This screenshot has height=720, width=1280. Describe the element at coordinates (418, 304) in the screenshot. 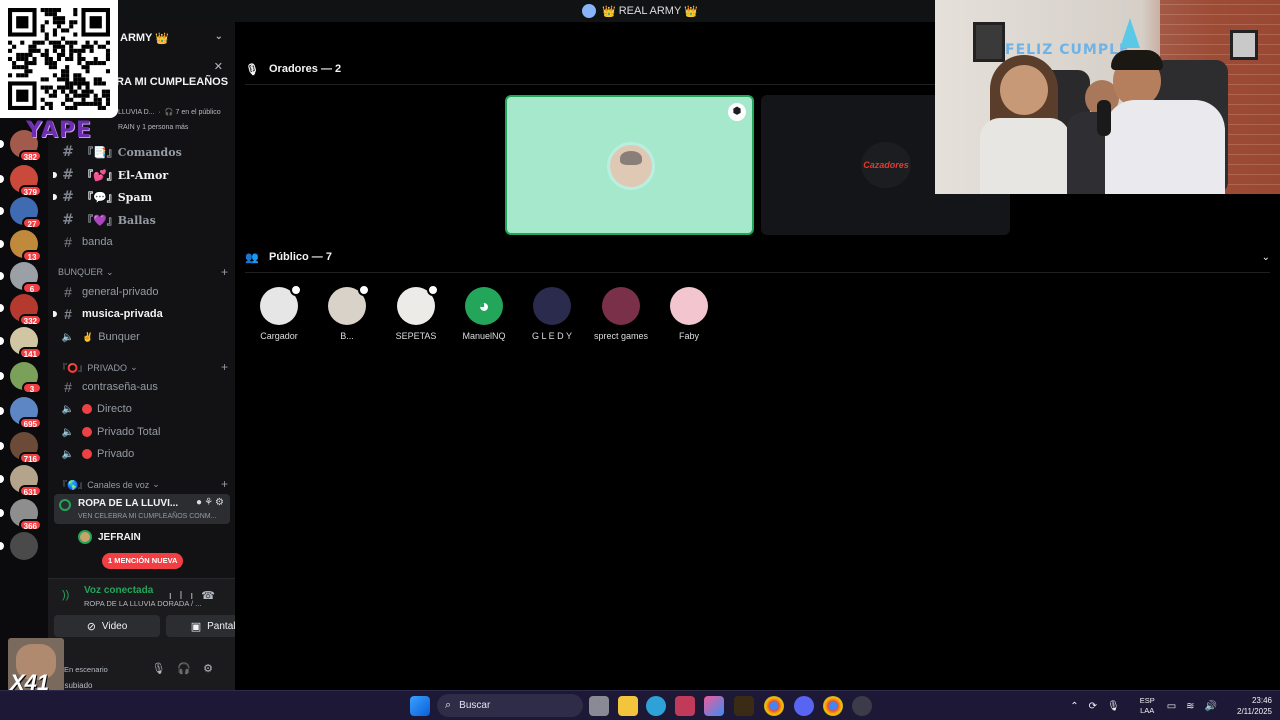

I see `avatar` at that location.